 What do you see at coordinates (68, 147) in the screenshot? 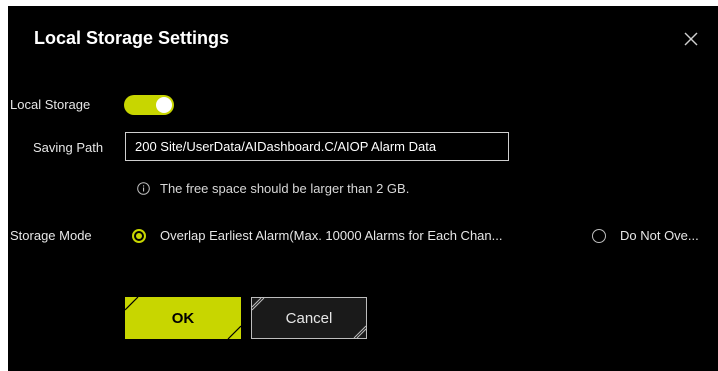
I see `saving-path-label: Saving Path` at bounding box center [68, 147].